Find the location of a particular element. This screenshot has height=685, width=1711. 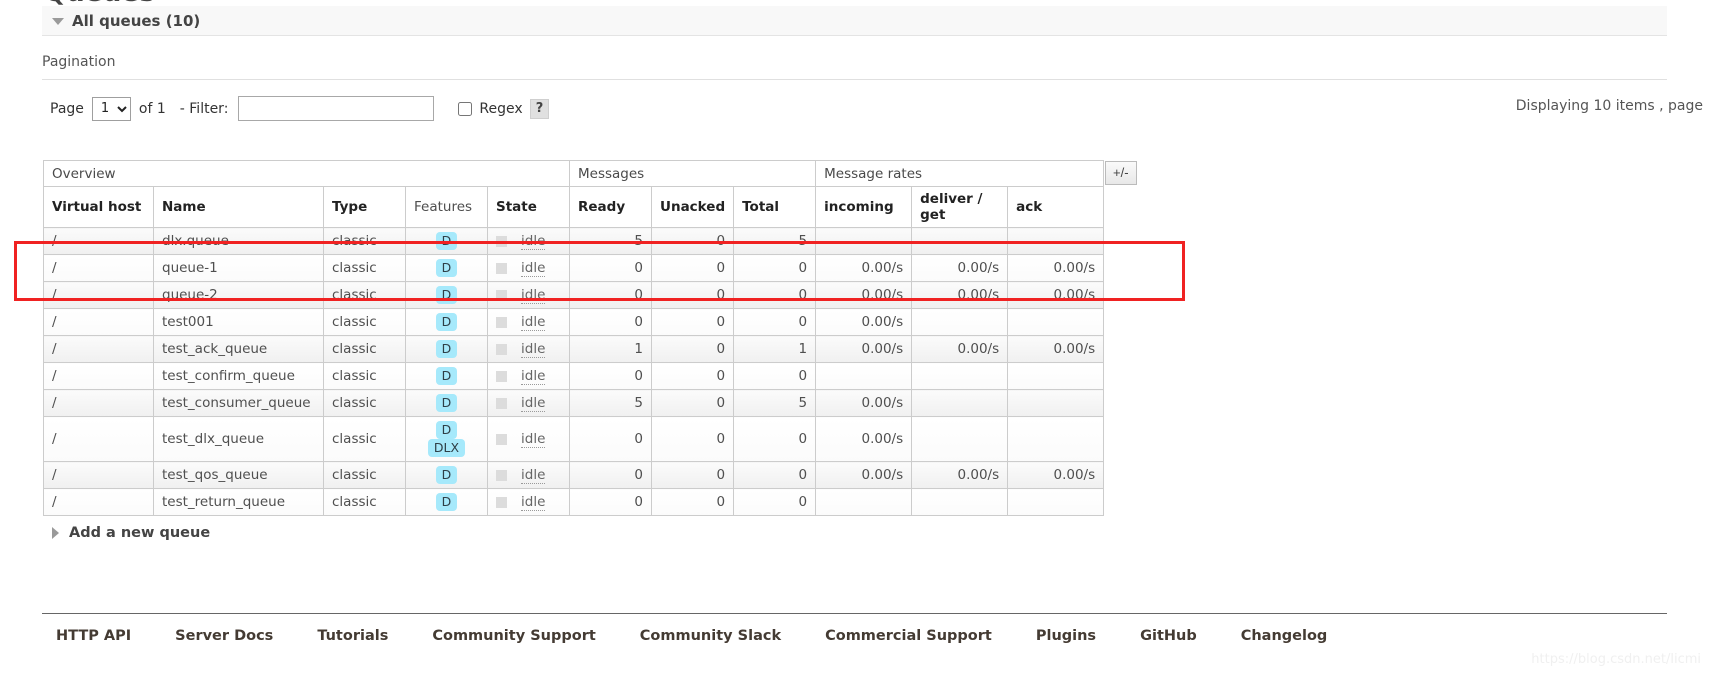

column-features: Features is located at coordinates (446, 207).